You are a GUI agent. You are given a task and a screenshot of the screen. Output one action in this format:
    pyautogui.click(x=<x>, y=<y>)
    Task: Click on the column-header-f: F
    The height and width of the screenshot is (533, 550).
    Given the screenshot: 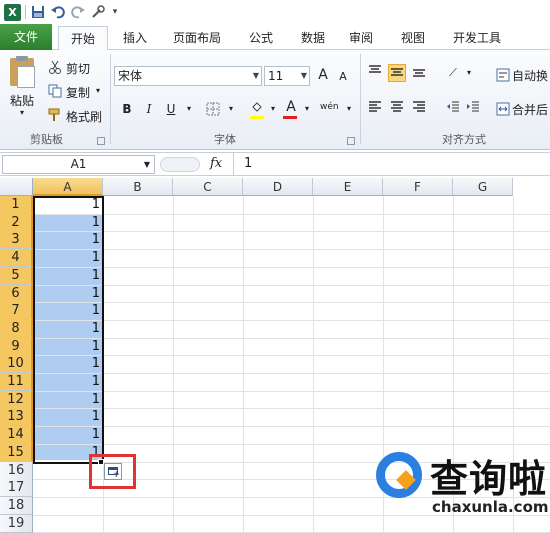 What is the action you would take?
    pyautogui.click(x=418, y=187)
    